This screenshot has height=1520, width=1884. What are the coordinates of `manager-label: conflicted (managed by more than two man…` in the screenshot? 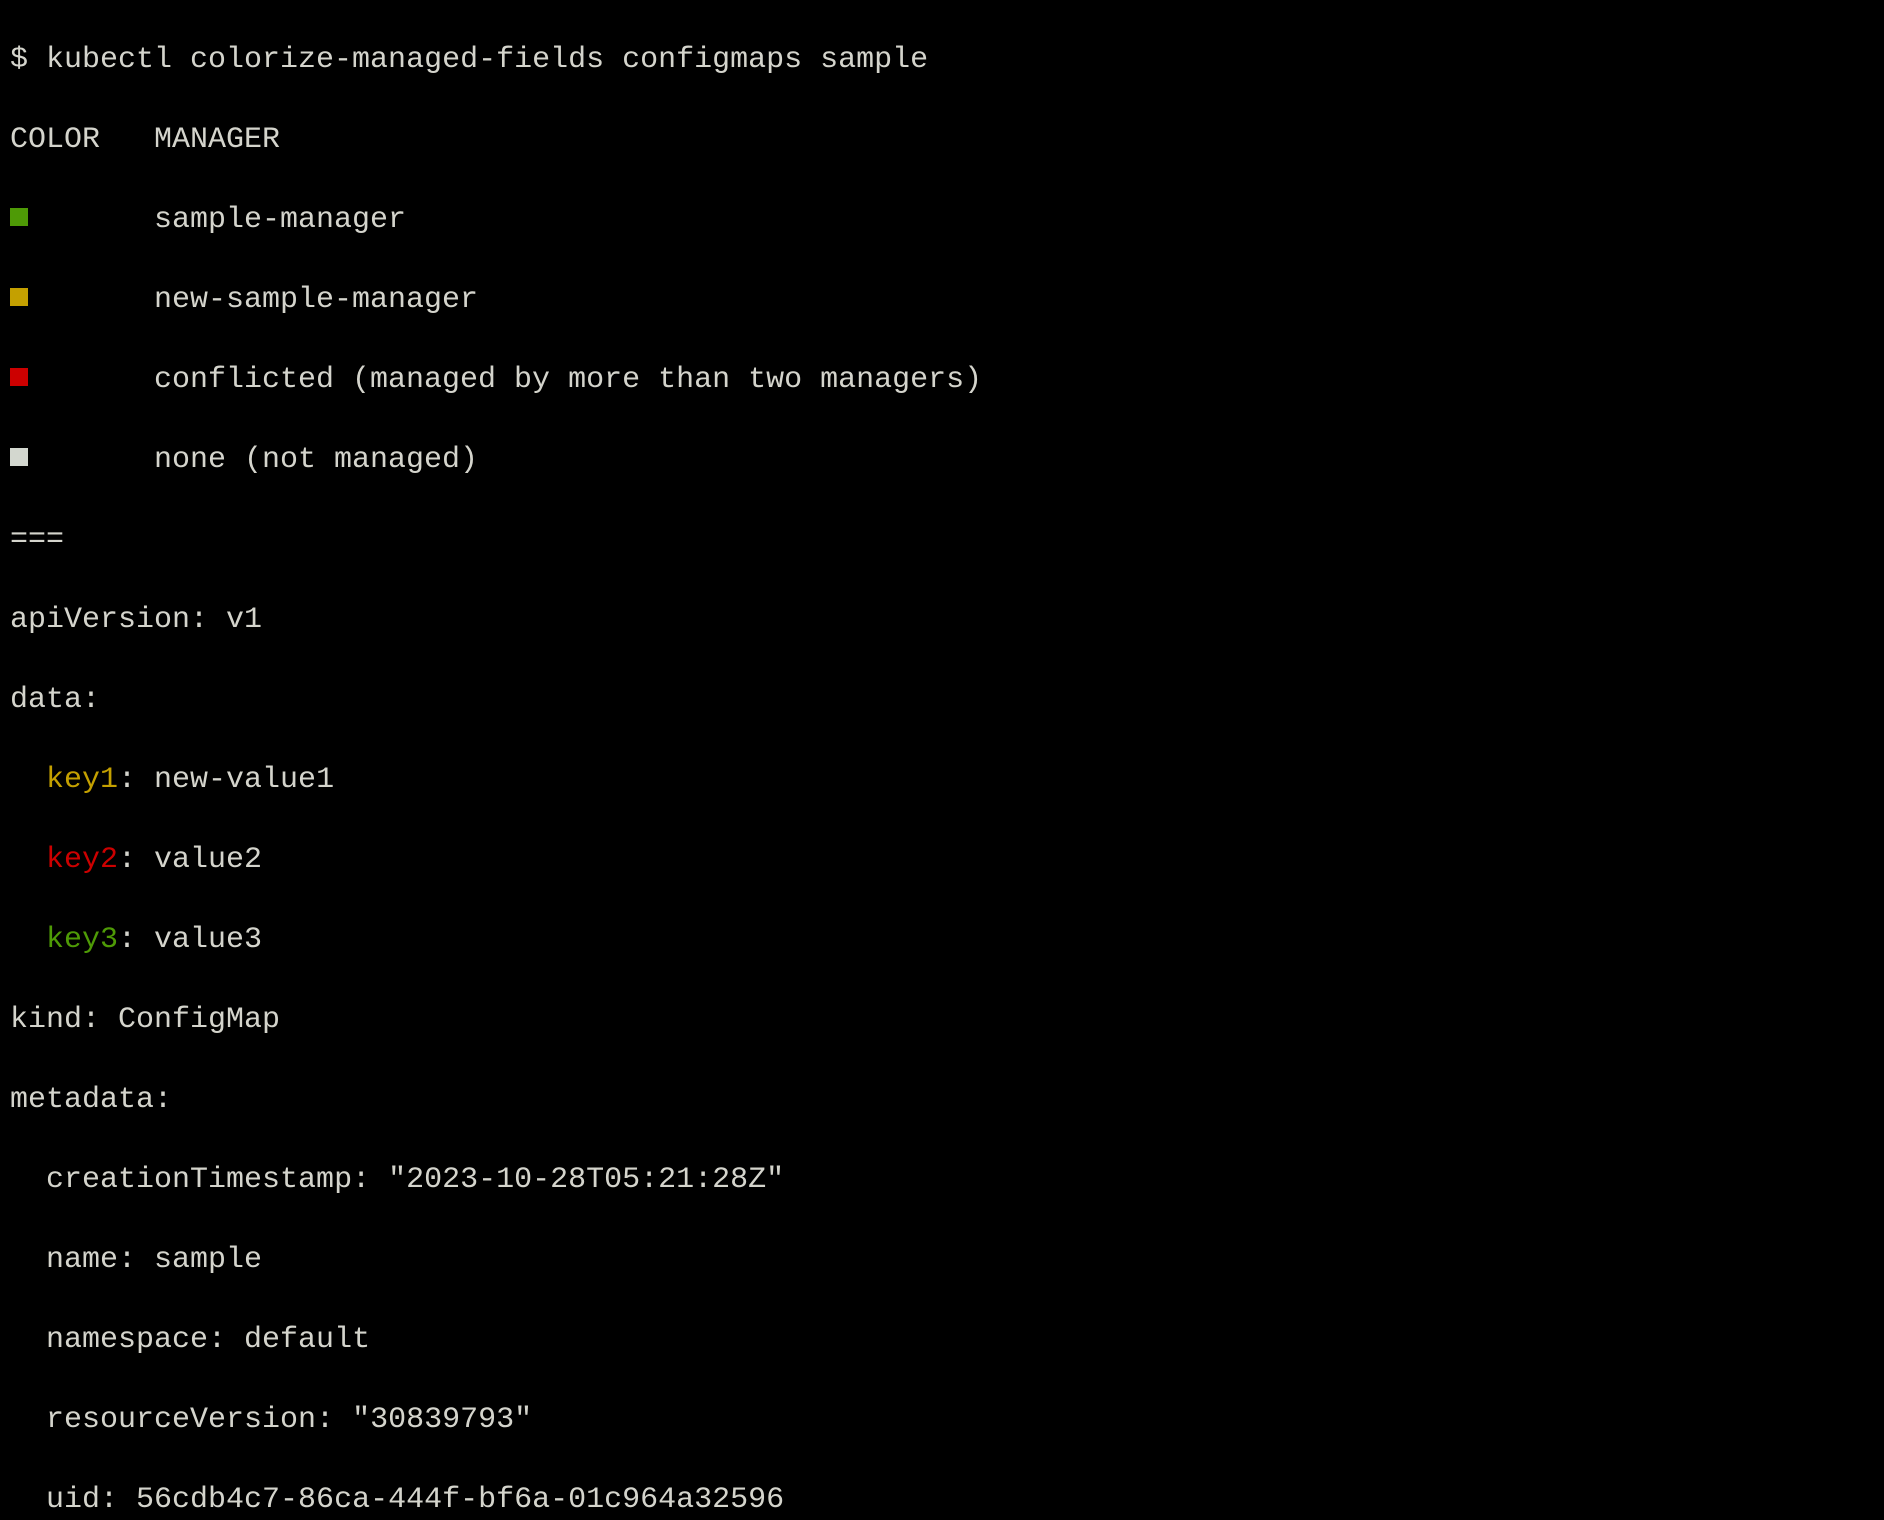 It's located at (568, 380).